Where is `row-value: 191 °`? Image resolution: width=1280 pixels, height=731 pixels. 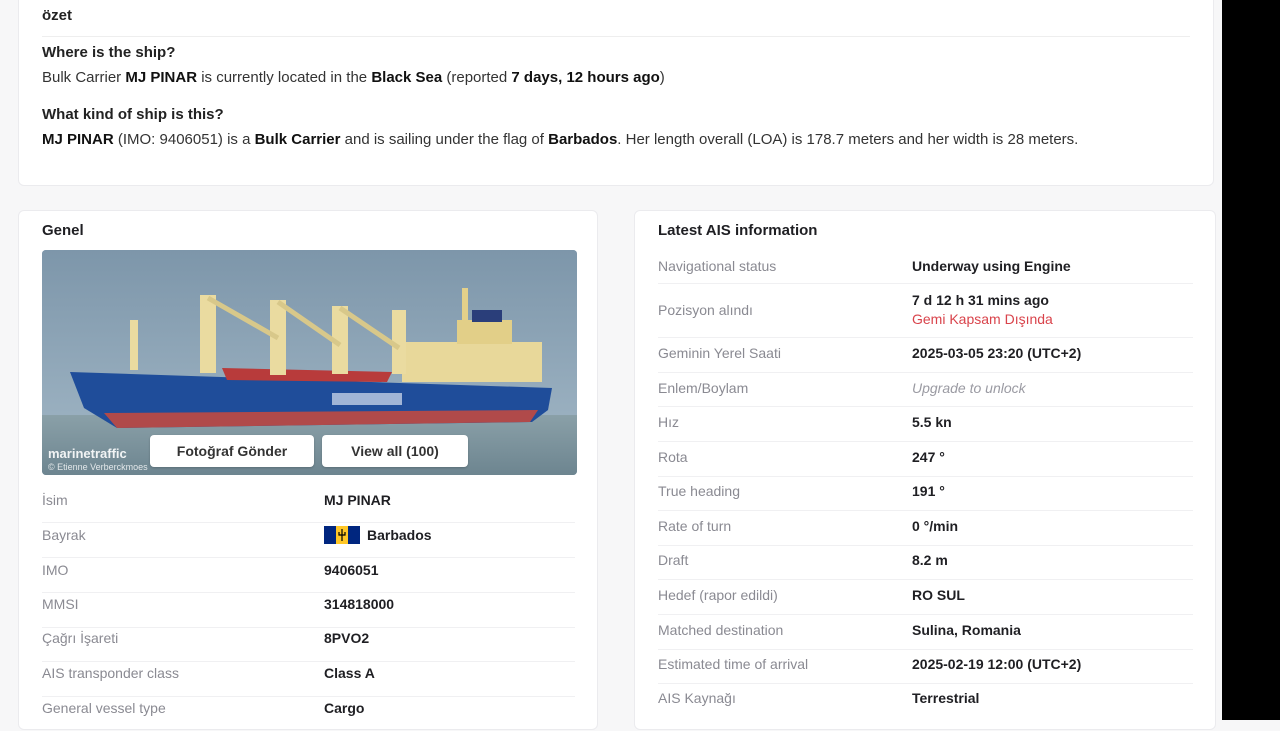
row-value: 191 ° is located at coordinates (928, 491).